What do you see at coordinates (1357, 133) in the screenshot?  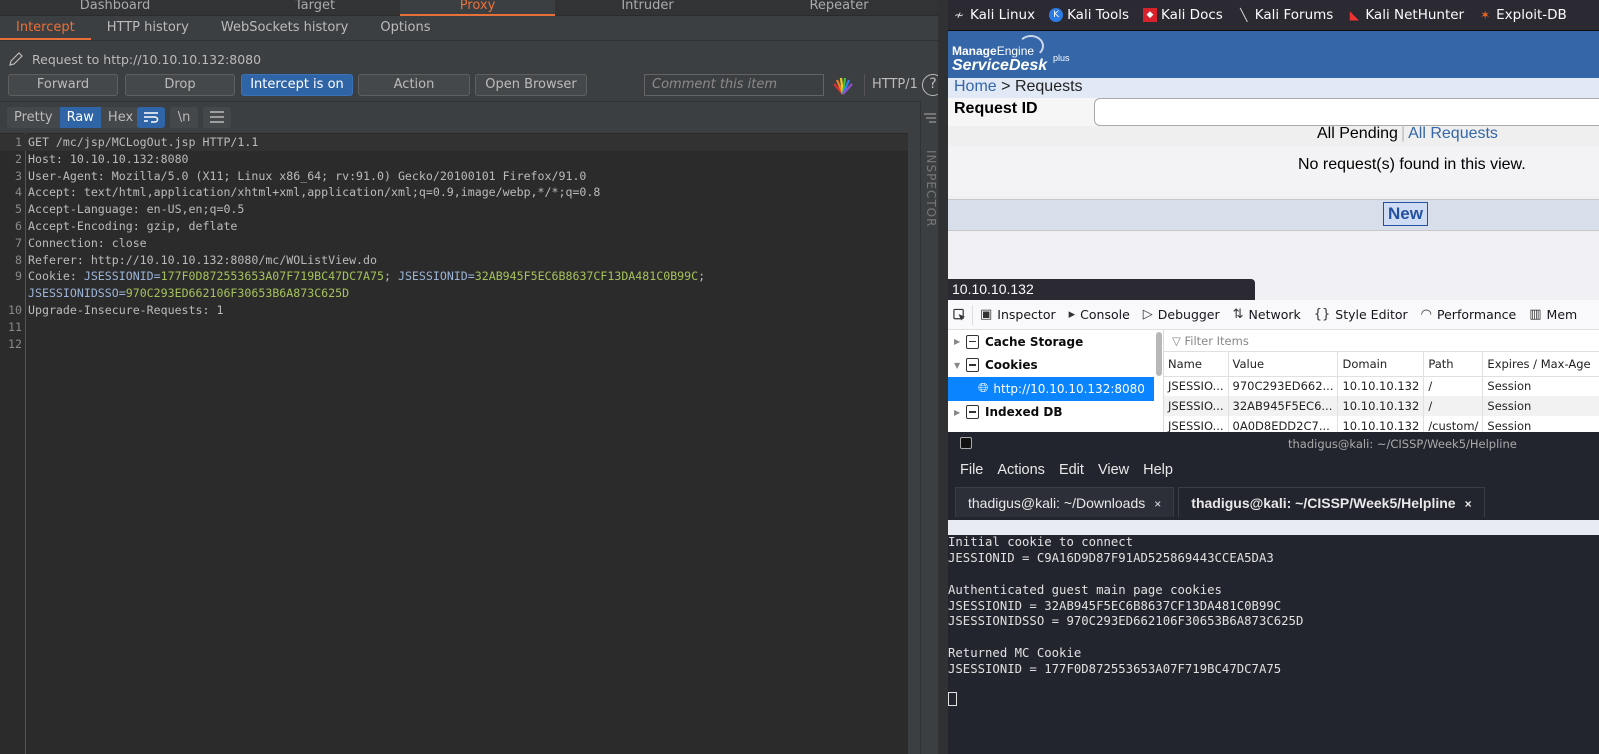 I see `view-all-pending: All Pending` at bounding box center [1357, 133].